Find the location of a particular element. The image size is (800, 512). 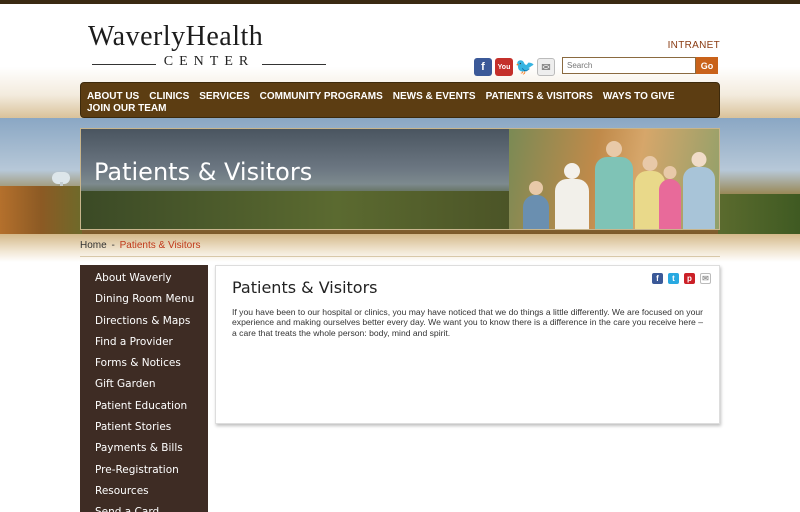

sidebar-item-resources: Resources is located at coordinates (144, 491).